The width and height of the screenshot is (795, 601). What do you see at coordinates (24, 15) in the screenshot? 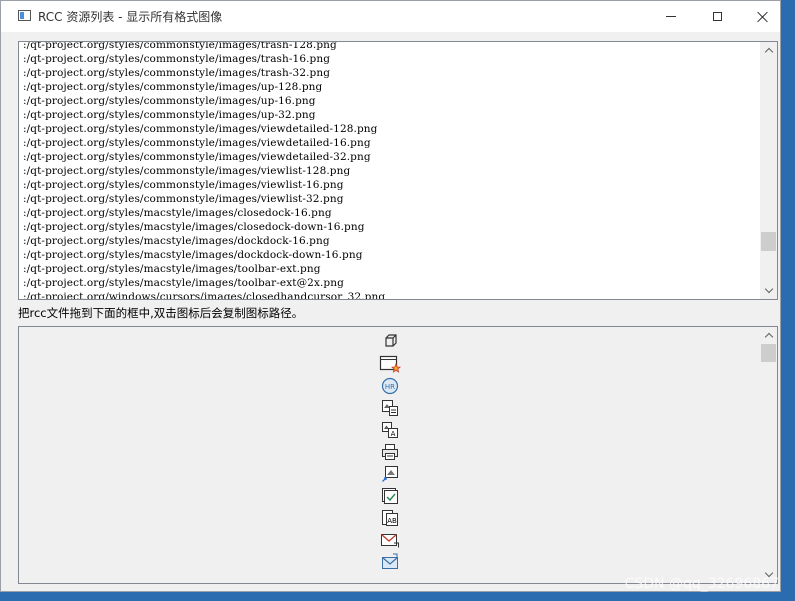
I see `app-icon` at bounding box center [24, 15].